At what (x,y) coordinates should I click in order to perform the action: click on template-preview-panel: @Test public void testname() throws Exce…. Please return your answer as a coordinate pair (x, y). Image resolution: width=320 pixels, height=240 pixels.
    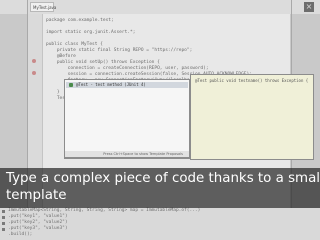
    Looking at the image, I should click on (252, 117).